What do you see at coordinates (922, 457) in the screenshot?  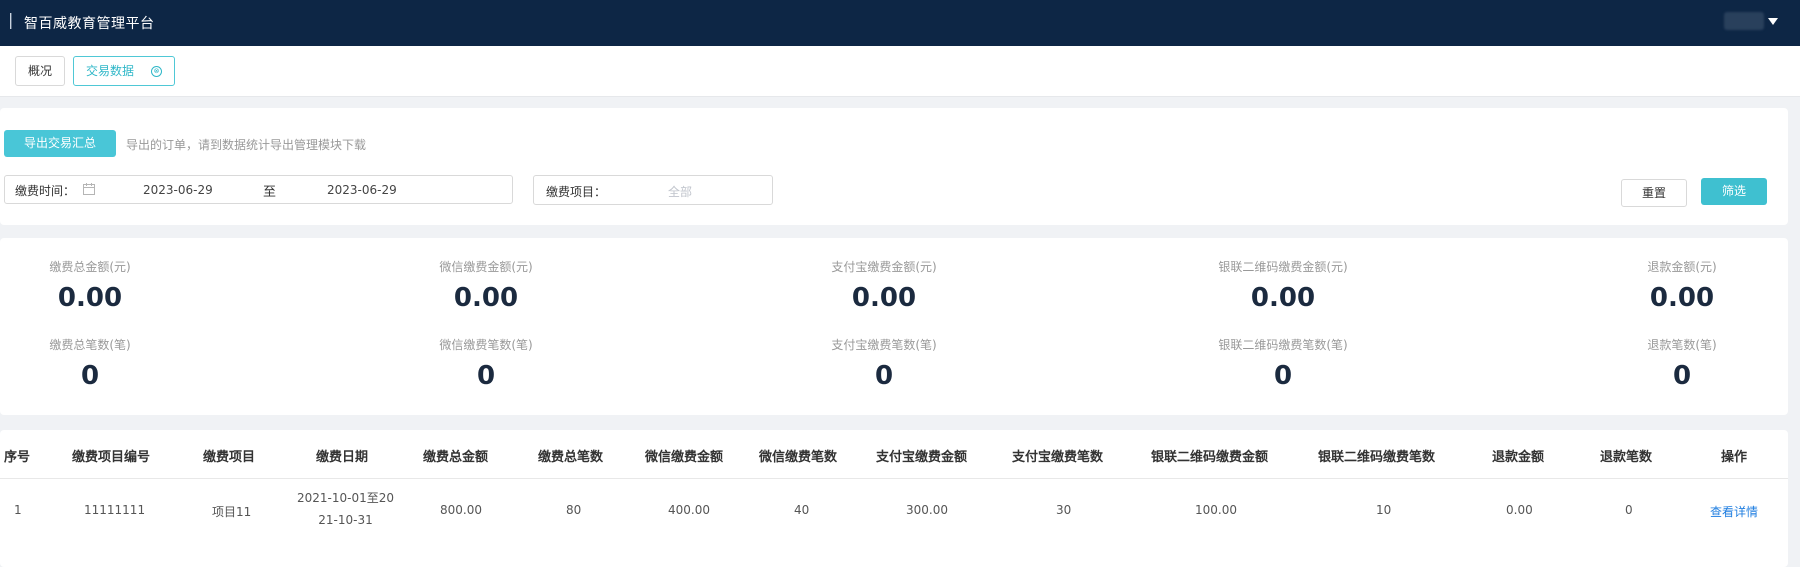 I see `column-header: 支付宝缴费金额` at bounding box center [922, 457].